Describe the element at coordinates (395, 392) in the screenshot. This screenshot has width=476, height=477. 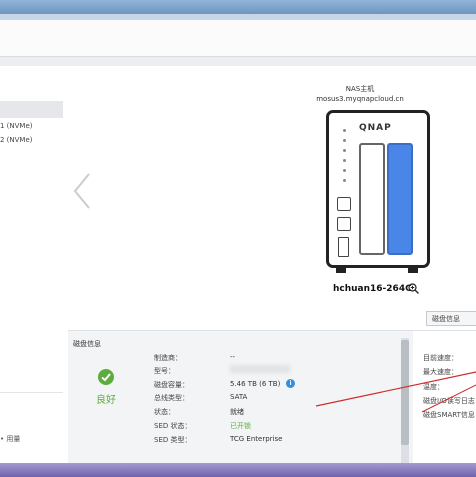
I see `annotation-arrow` at that location.